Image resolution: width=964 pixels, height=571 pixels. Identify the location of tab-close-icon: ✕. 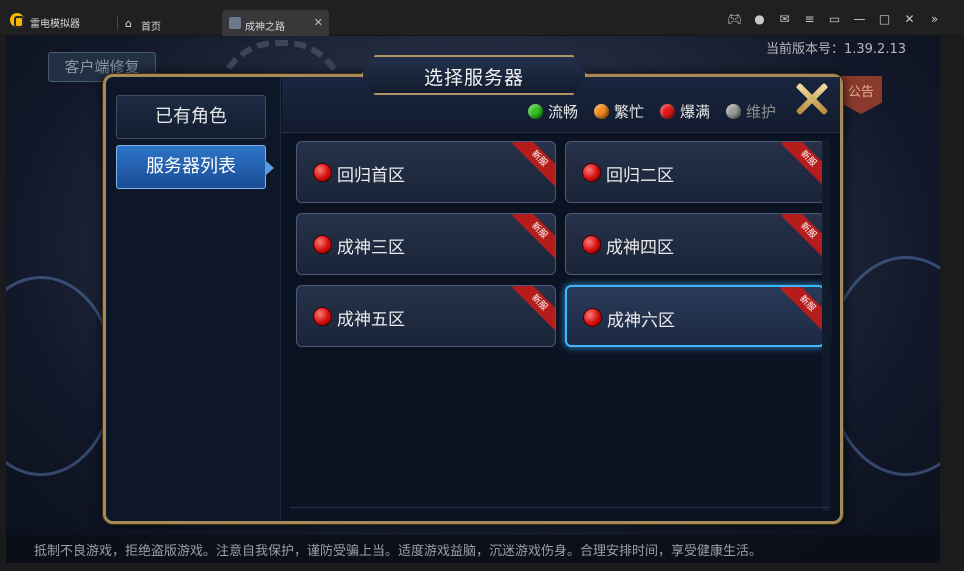
(318, 22).